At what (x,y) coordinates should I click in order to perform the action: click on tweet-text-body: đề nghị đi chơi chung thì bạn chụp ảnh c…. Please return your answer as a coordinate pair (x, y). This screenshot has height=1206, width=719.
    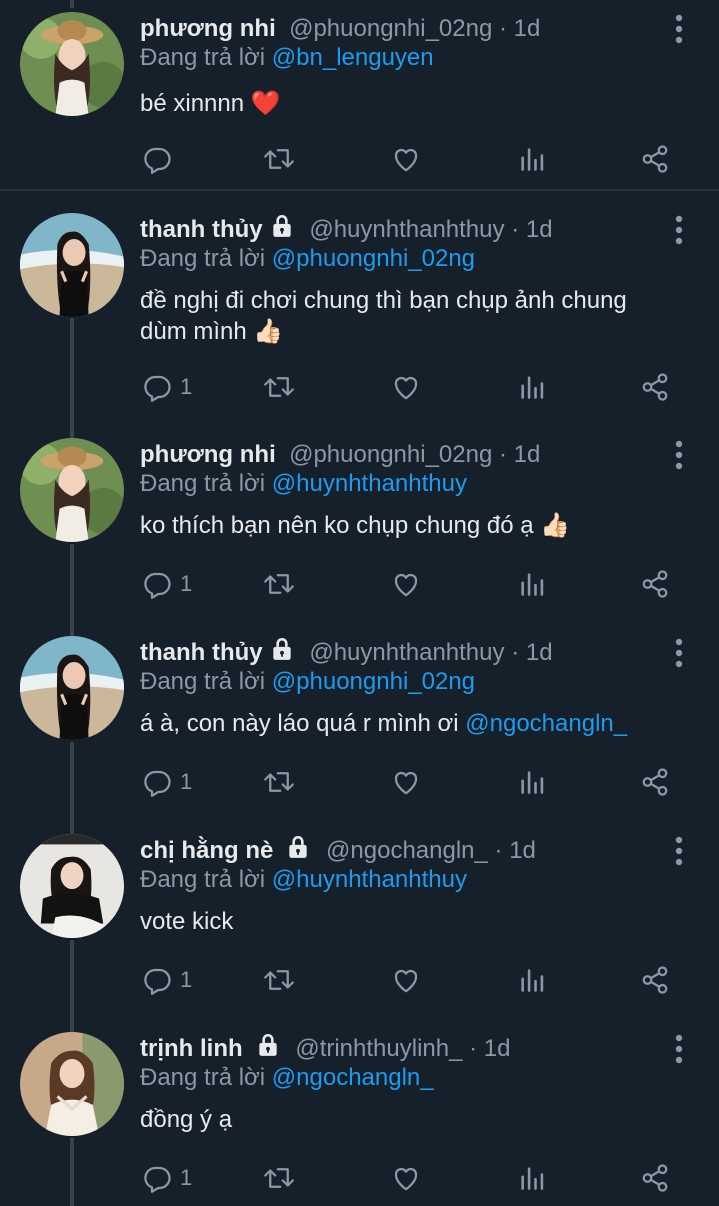
    Looking at the image, I should click on (383, 316).